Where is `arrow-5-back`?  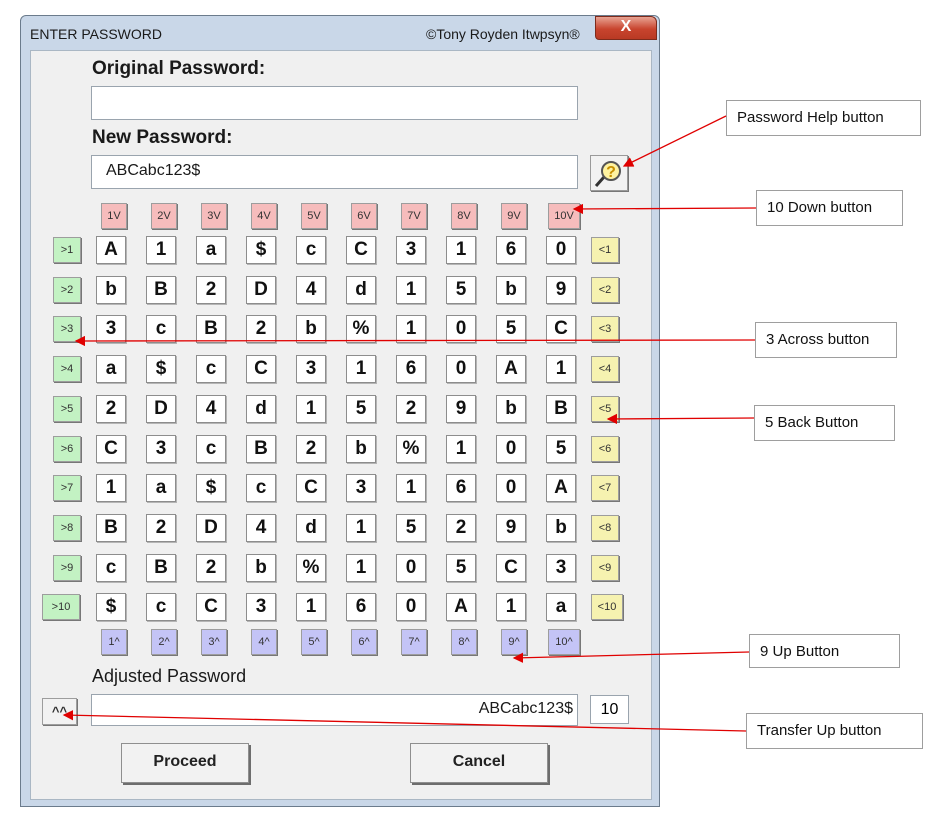
arrow-5-back is located at coordinates (680, 419).